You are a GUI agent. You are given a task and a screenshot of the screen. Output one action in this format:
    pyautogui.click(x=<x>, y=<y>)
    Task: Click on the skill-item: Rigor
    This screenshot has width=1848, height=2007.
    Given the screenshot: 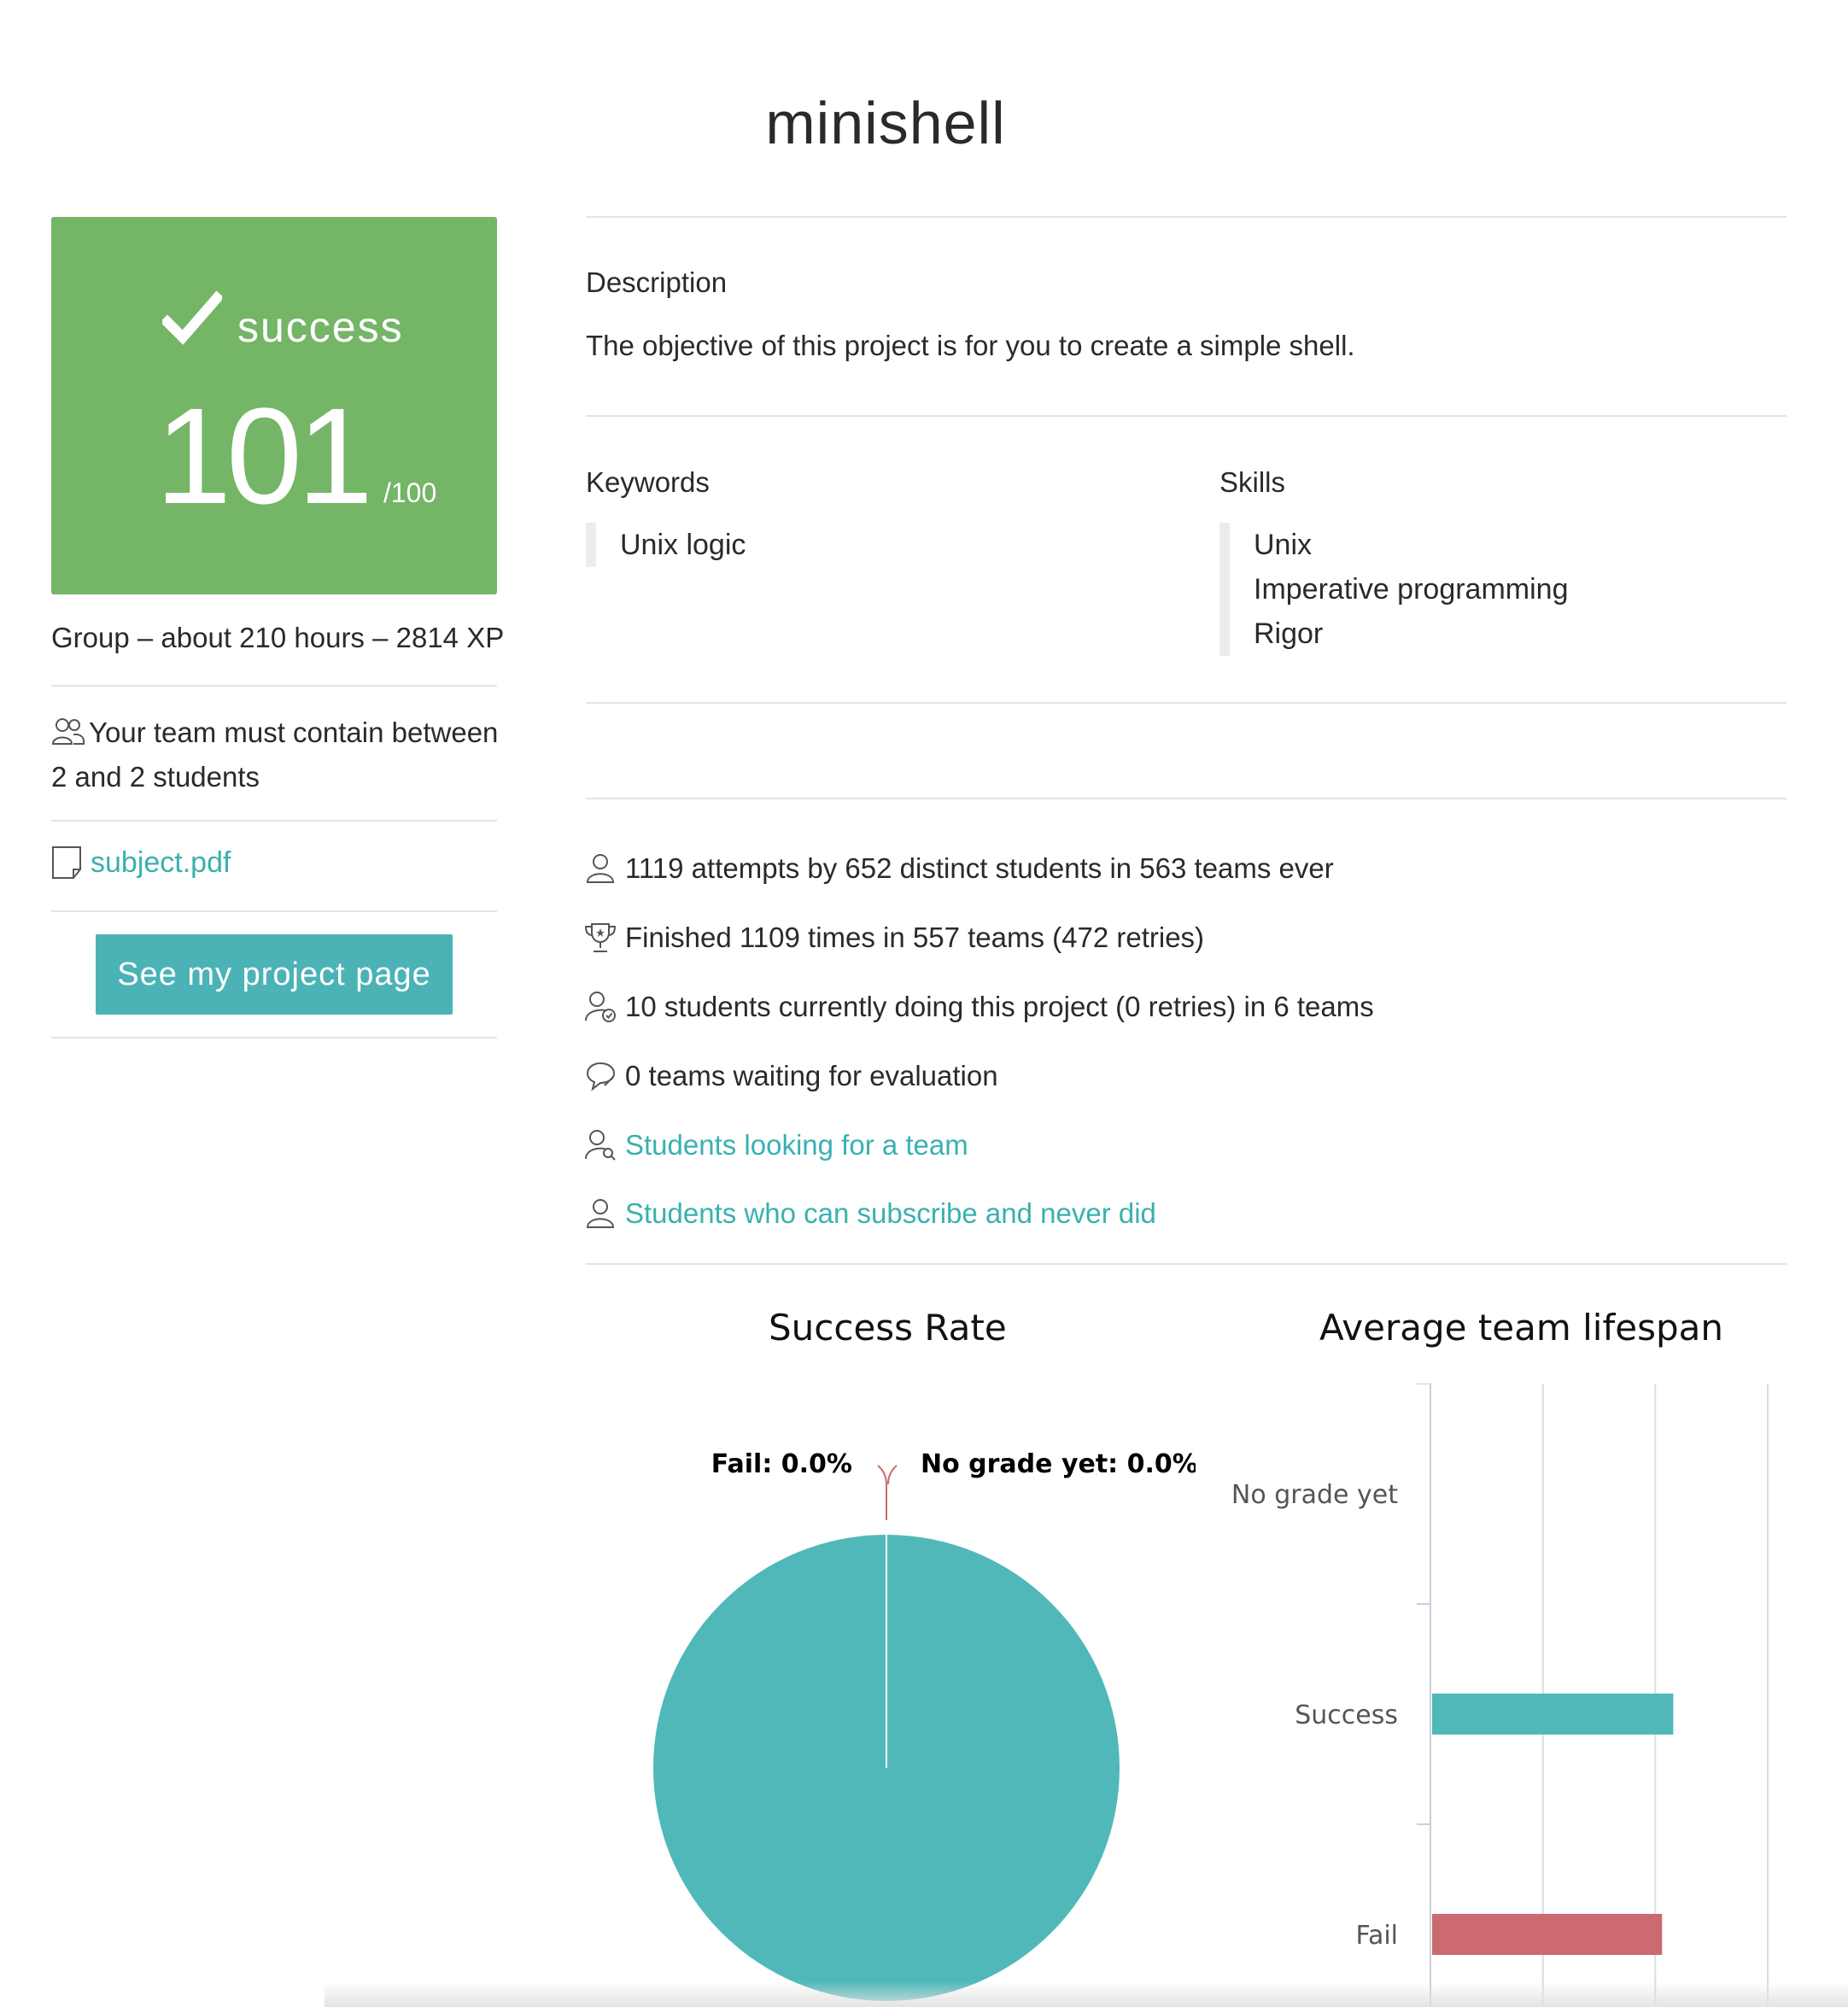 What is the action you would take?
    pyautogui.click(x=1289, y=633)
    